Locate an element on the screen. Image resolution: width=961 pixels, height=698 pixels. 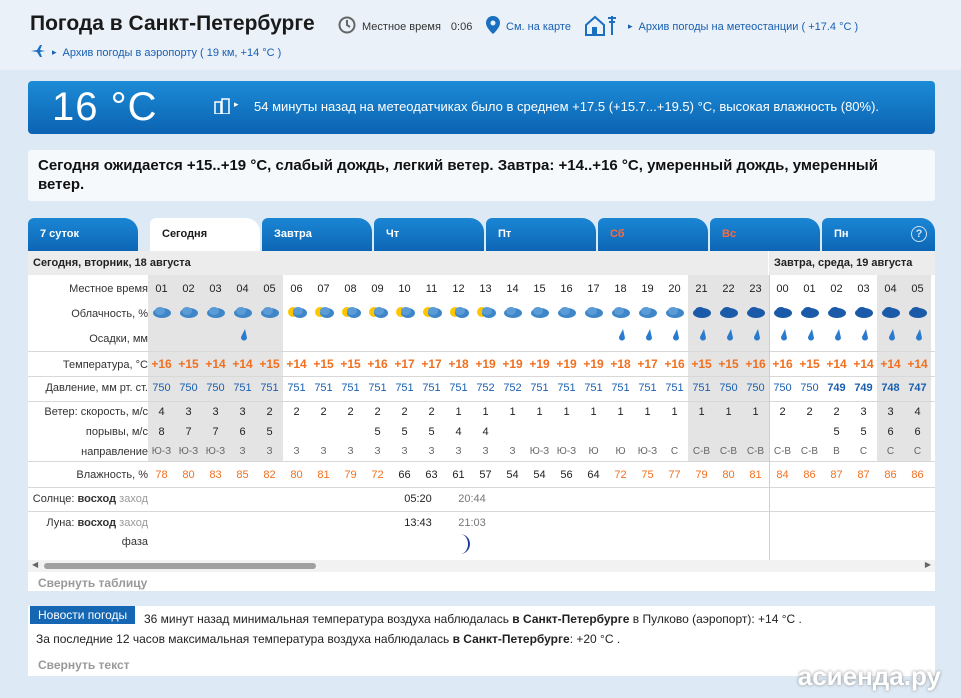
wind-speed-cell: 2 is located at coordinates (782, 412).